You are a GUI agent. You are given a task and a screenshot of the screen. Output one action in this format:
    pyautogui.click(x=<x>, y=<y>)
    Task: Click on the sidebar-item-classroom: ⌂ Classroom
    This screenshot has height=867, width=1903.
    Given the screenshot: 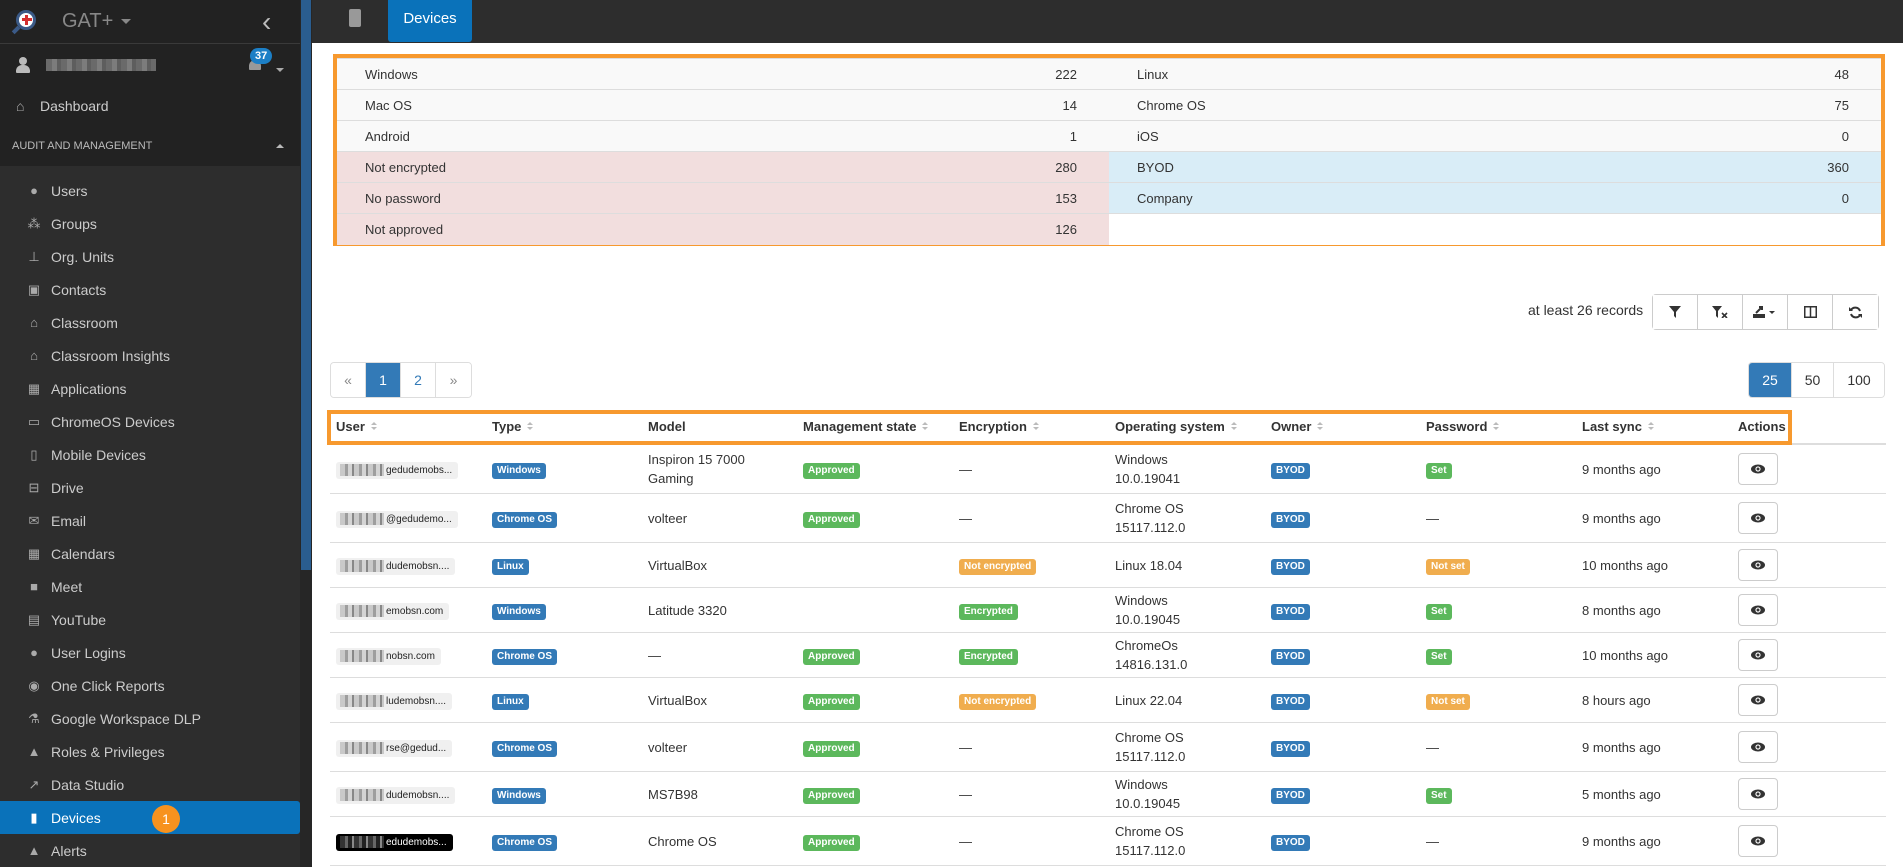 What is the action you would take?
    pyautogui.click(x=150, y=322)
    